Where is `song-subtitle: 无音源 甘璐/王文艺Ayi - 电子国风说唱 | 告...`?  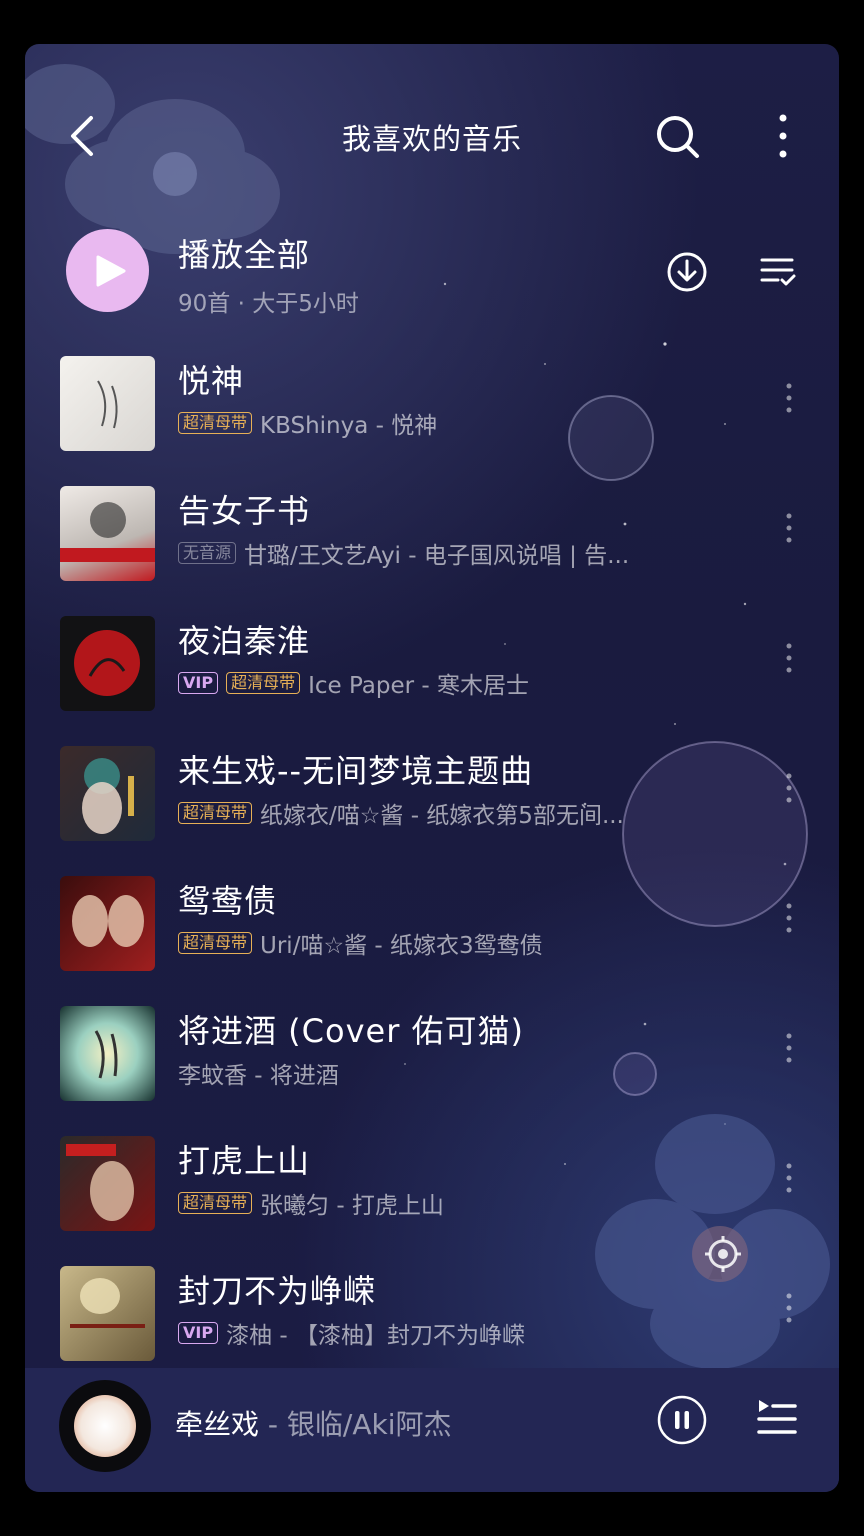
song-subtitle: 无音源 甘璐/王文艺Ayi - 电子国风说唱 | 告... is located at coordinates (403, 553).